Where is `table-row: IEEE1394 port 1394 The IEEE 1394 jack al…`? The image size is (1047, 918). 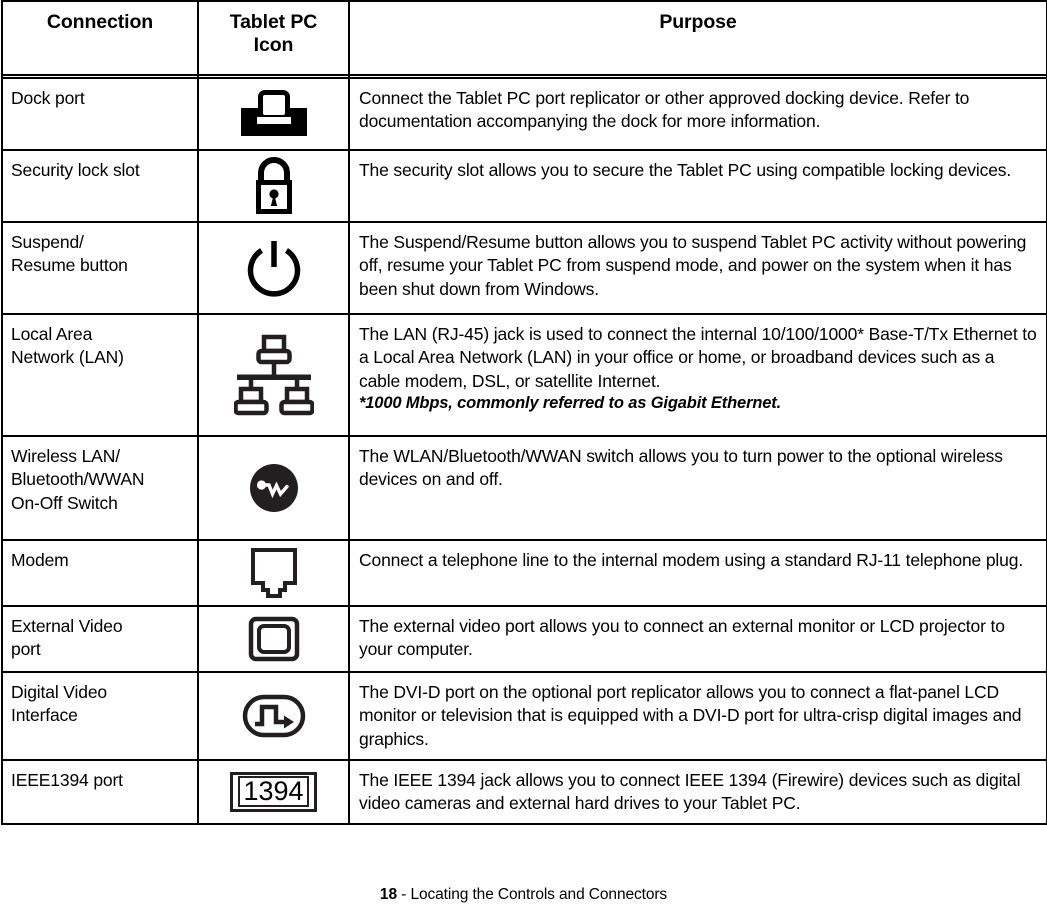 table-row: IEEE1394 port 1394 The IEEE 1394 jack al… is located at coordinates (524, 791).